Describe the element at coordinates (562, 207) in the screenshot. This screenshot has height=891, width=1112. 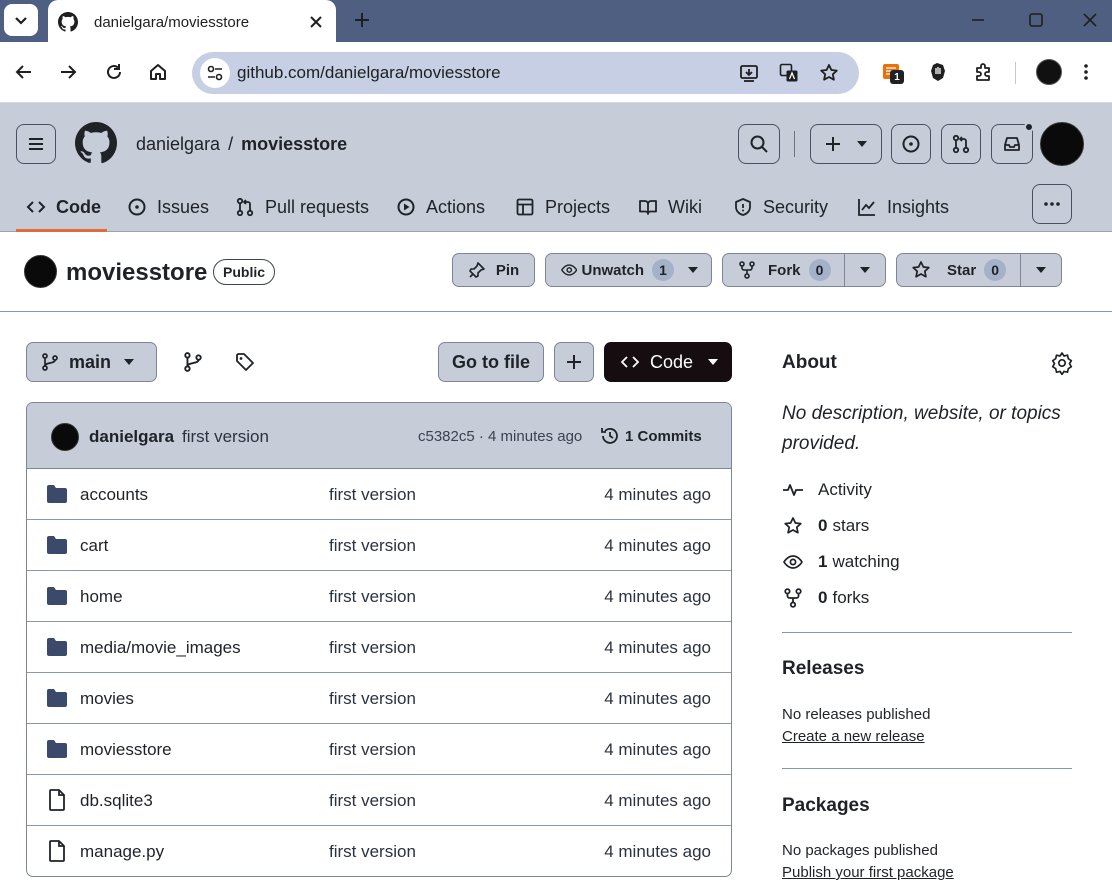
I see `tab-projects: Projects` at that location.